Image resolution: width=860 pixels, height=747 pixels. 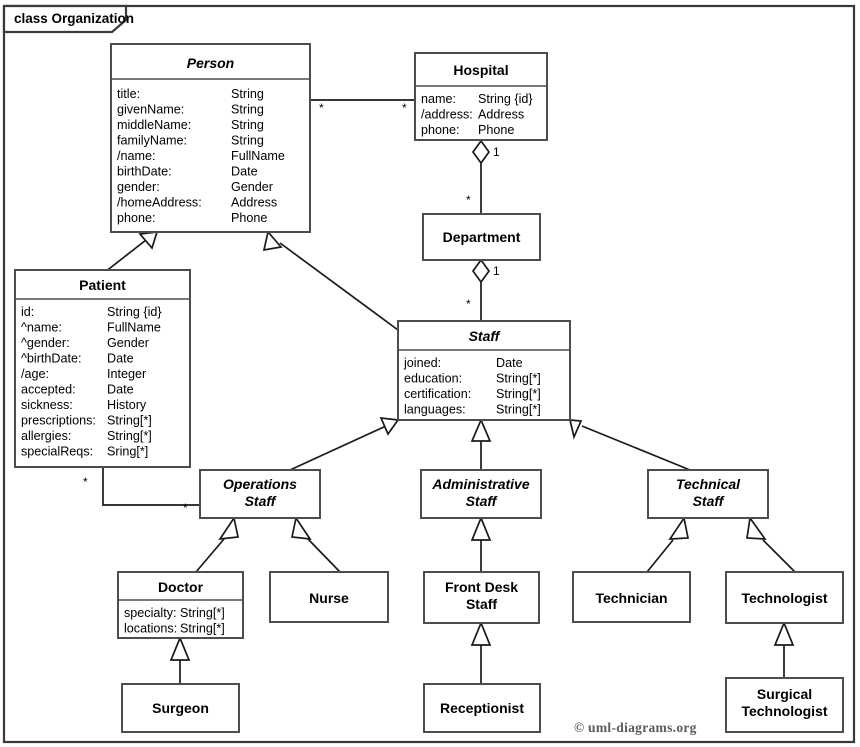 What do you see at coordinates (518, 394) in the screenshot?
I see `staff-attr-2-type: String[*]` at bounding box center [518, 394].